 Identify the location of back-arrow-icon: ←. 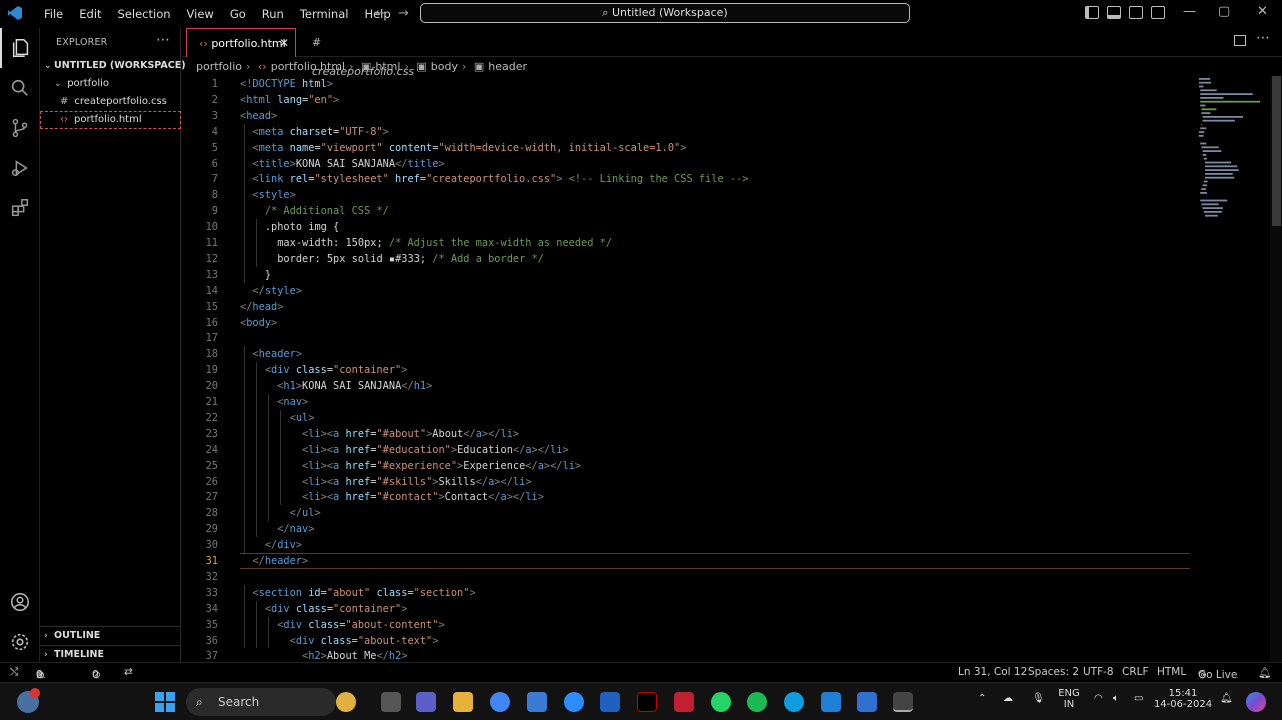
(380, 13).